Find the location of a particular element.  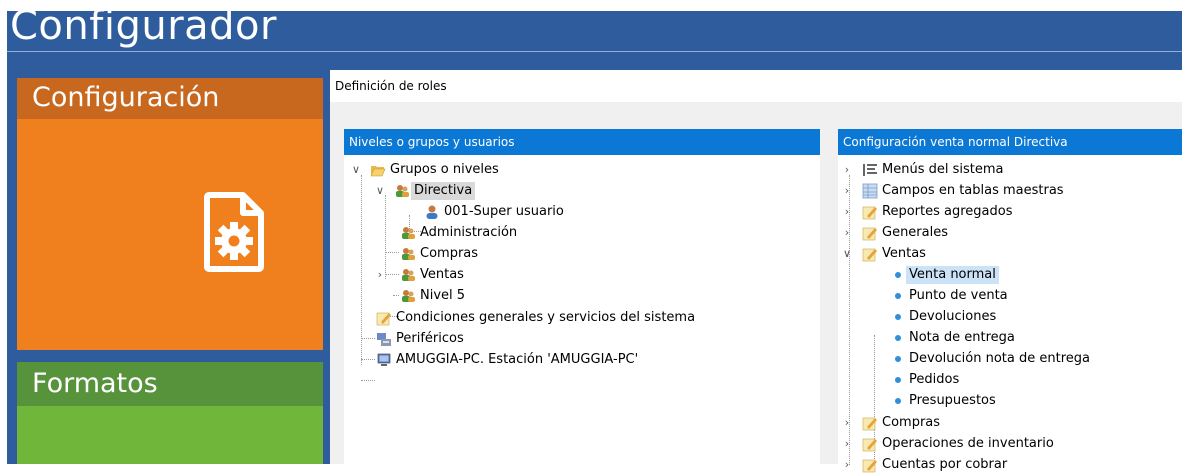

tree-label: Operaciones de inventario is located at coordinates (968, 443).